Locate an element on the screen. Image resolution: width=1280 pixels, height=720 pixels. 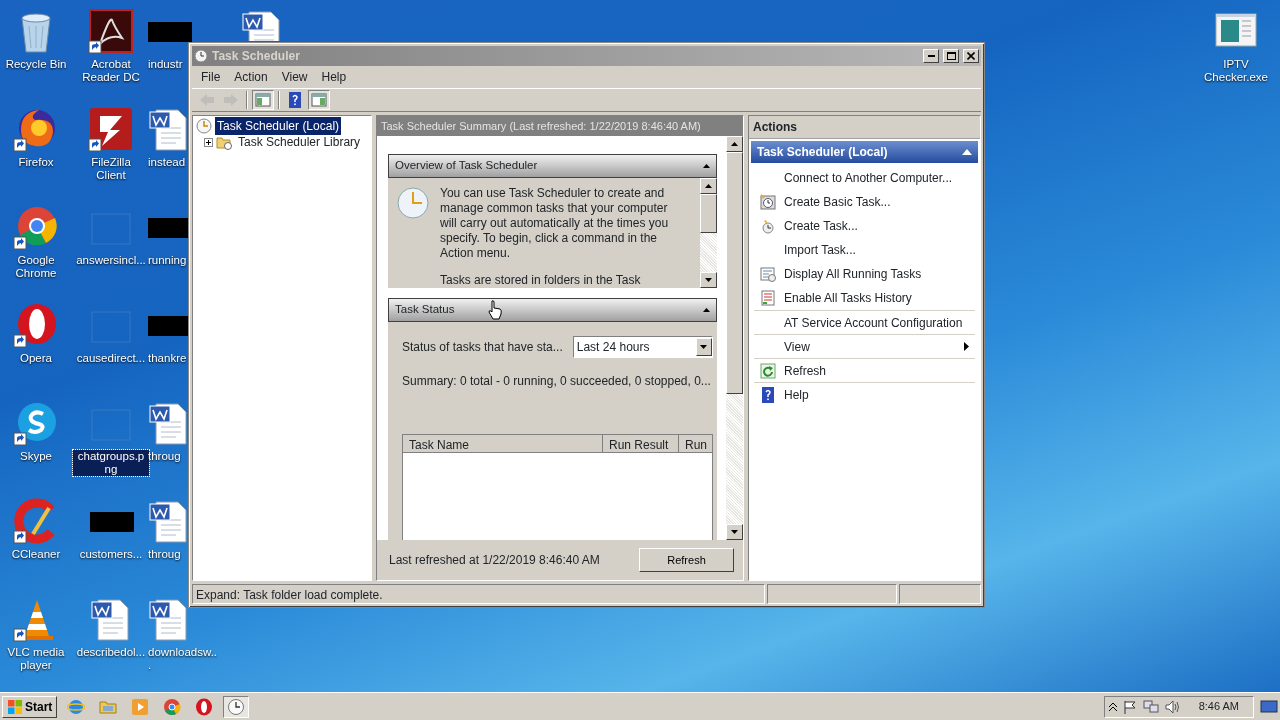
show-desktop-icon is located at coordinates (1269, 706).